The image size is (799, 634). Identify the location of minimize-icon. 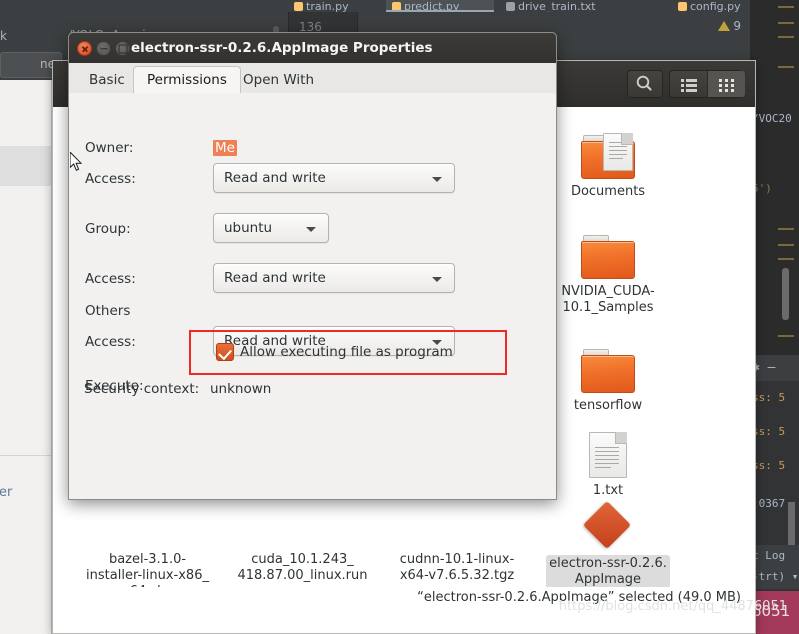
(103, 48).